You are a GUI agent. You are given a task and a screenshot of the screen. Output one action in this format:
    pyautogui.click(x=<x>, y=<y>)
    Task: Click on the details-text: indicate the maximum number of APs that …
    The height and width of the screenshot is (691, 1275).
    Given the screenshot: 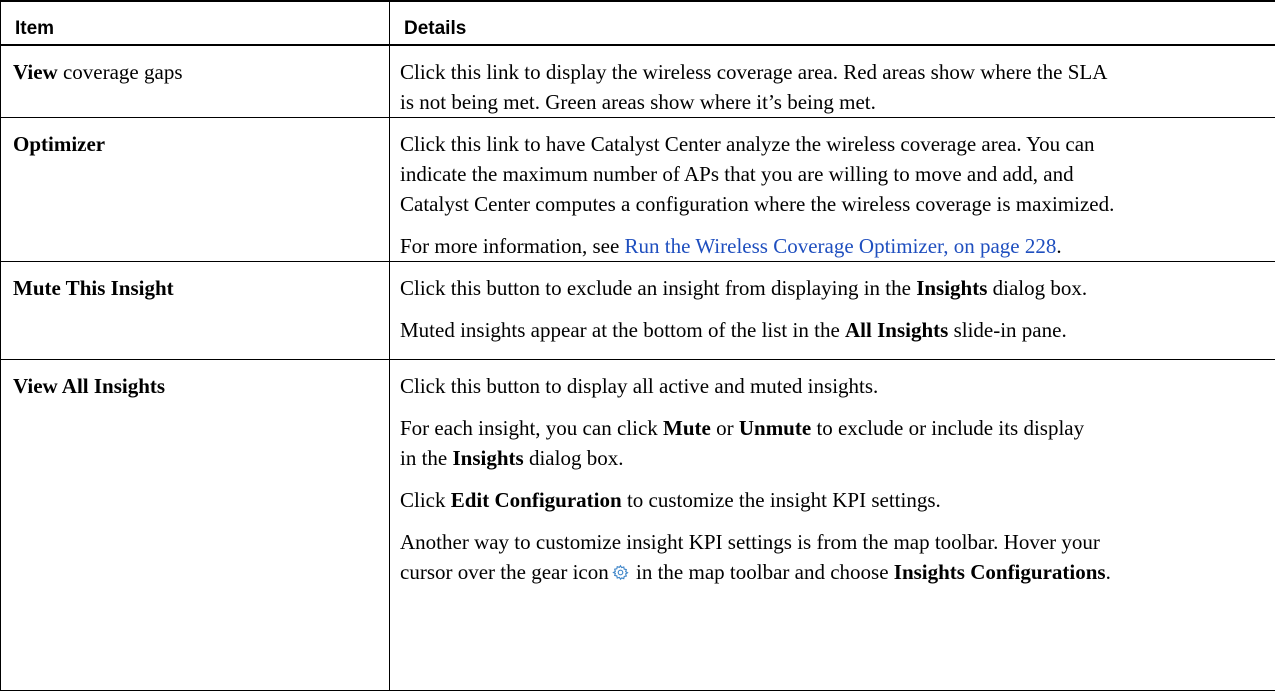 What is the action you would take?
    pyautogui.click(x=737, y=174)
    